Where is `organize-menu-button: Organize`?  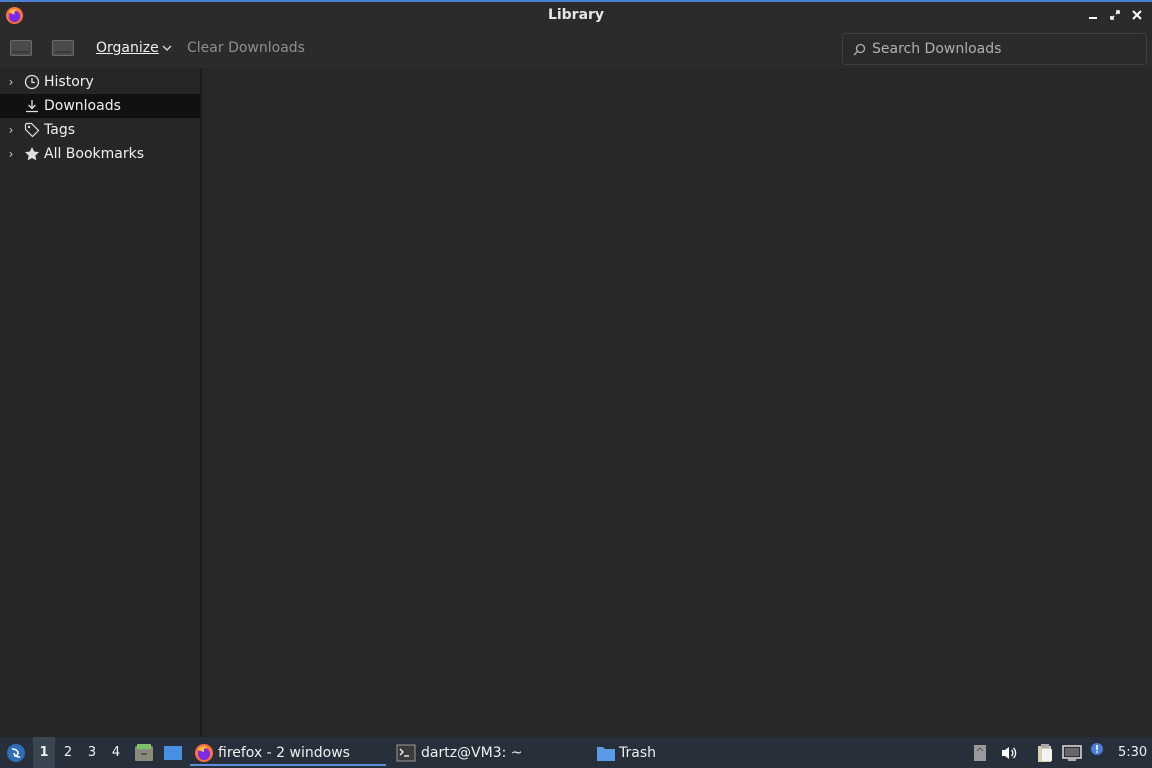
organize-menu-button: Organize is located at coordinates (134, 48).